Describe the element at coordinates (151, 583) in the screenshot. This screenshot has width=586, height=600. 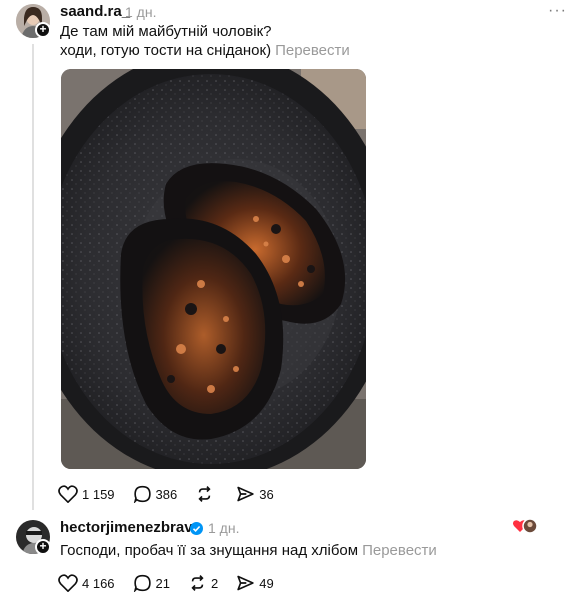
I see `comment-button: 21` at that location.